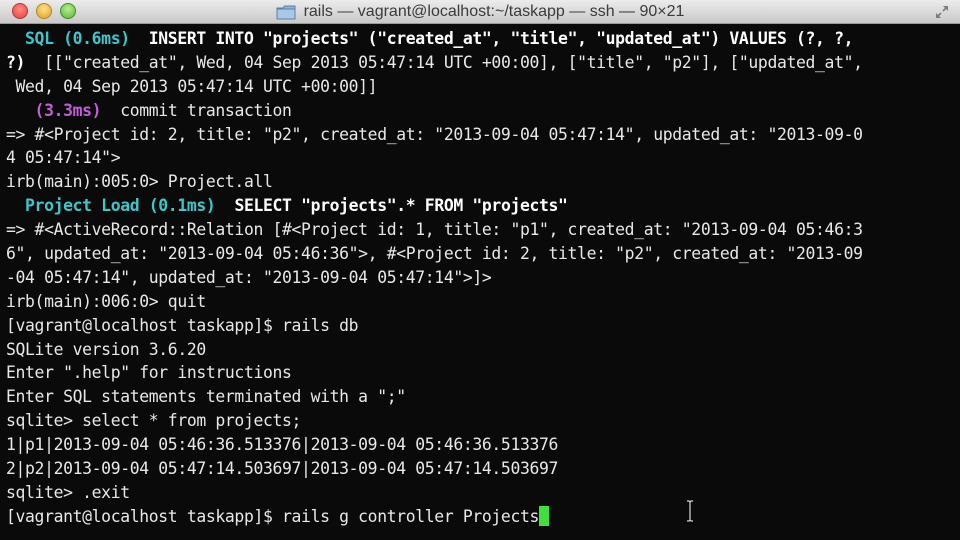  What do you see at coordinates (483, 111) in the screenshot?
I see `terminal-line: (3.3ms) commit transaction` at bounding box center [483, 111].